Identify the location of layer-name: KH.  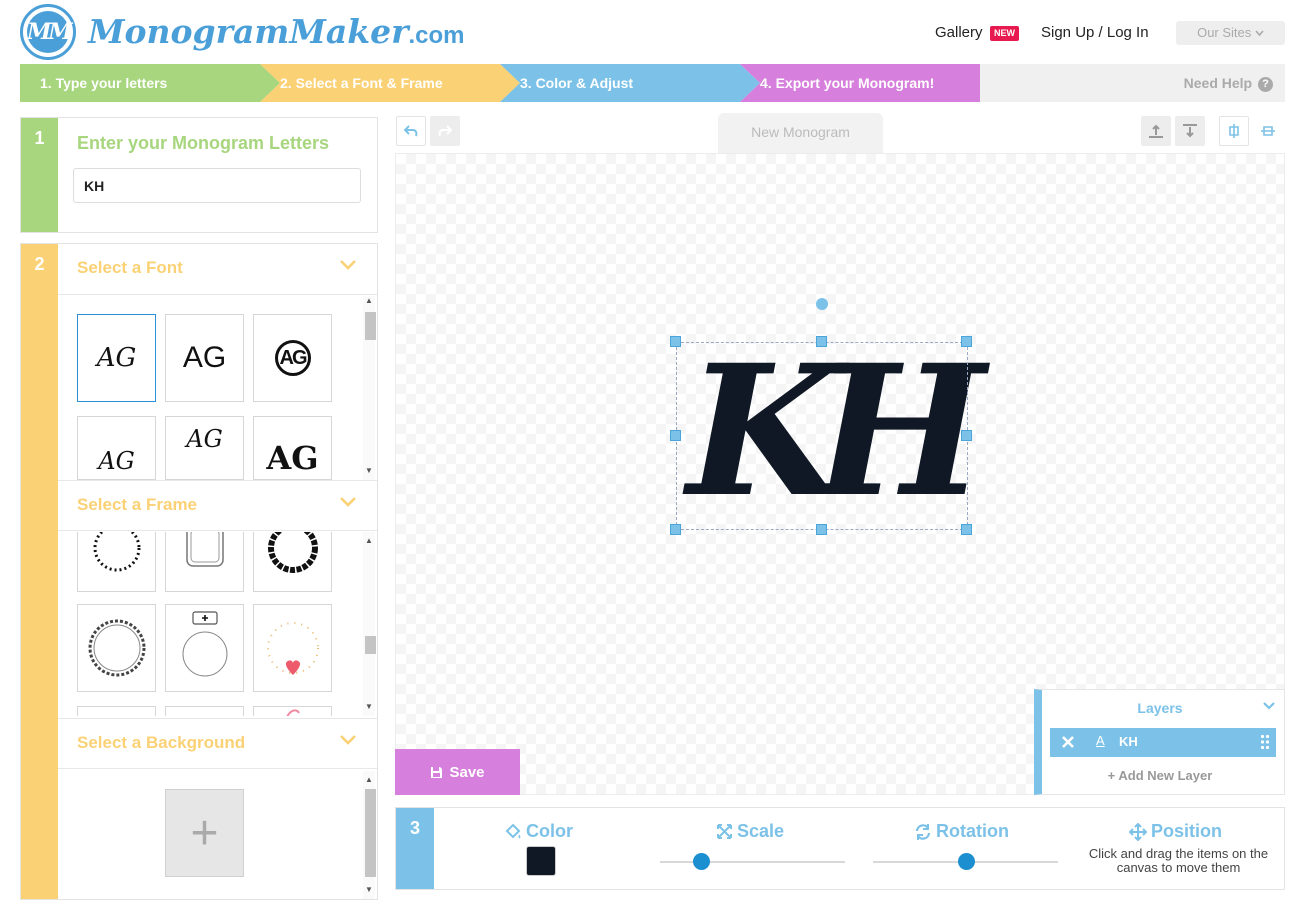
(1128, 741).